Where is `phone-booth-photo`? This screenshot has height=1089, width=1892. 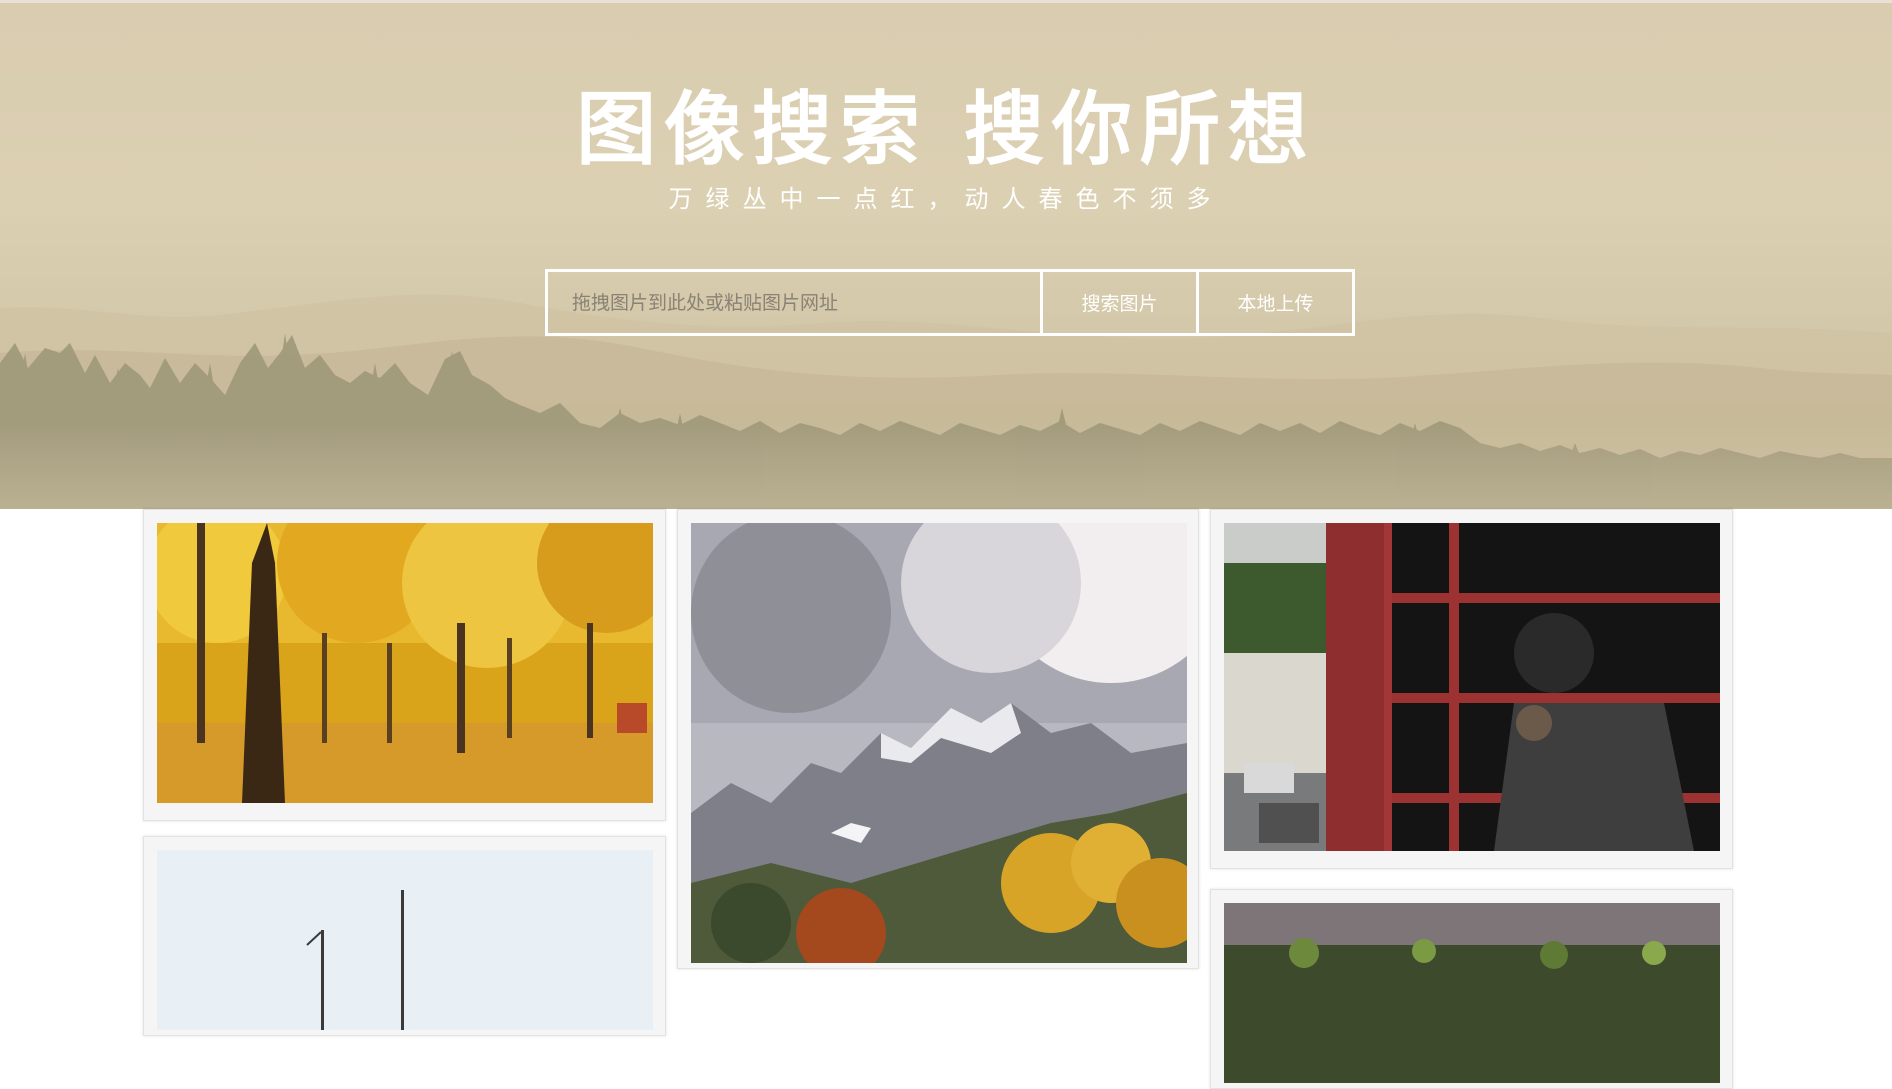
phone-booth-photo is located at coordinates (1472, 687).